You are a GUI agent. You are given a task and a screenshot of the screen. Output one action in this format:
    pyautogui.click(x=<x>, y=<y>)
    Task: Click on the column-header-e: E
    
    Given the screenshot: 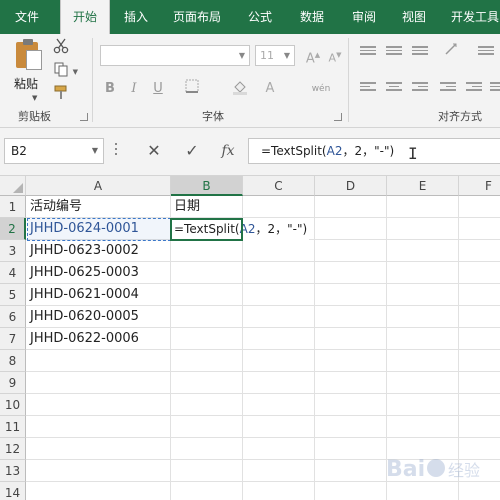 What is the action you would take?
    pyautogui.click(x=423, y=186)
    